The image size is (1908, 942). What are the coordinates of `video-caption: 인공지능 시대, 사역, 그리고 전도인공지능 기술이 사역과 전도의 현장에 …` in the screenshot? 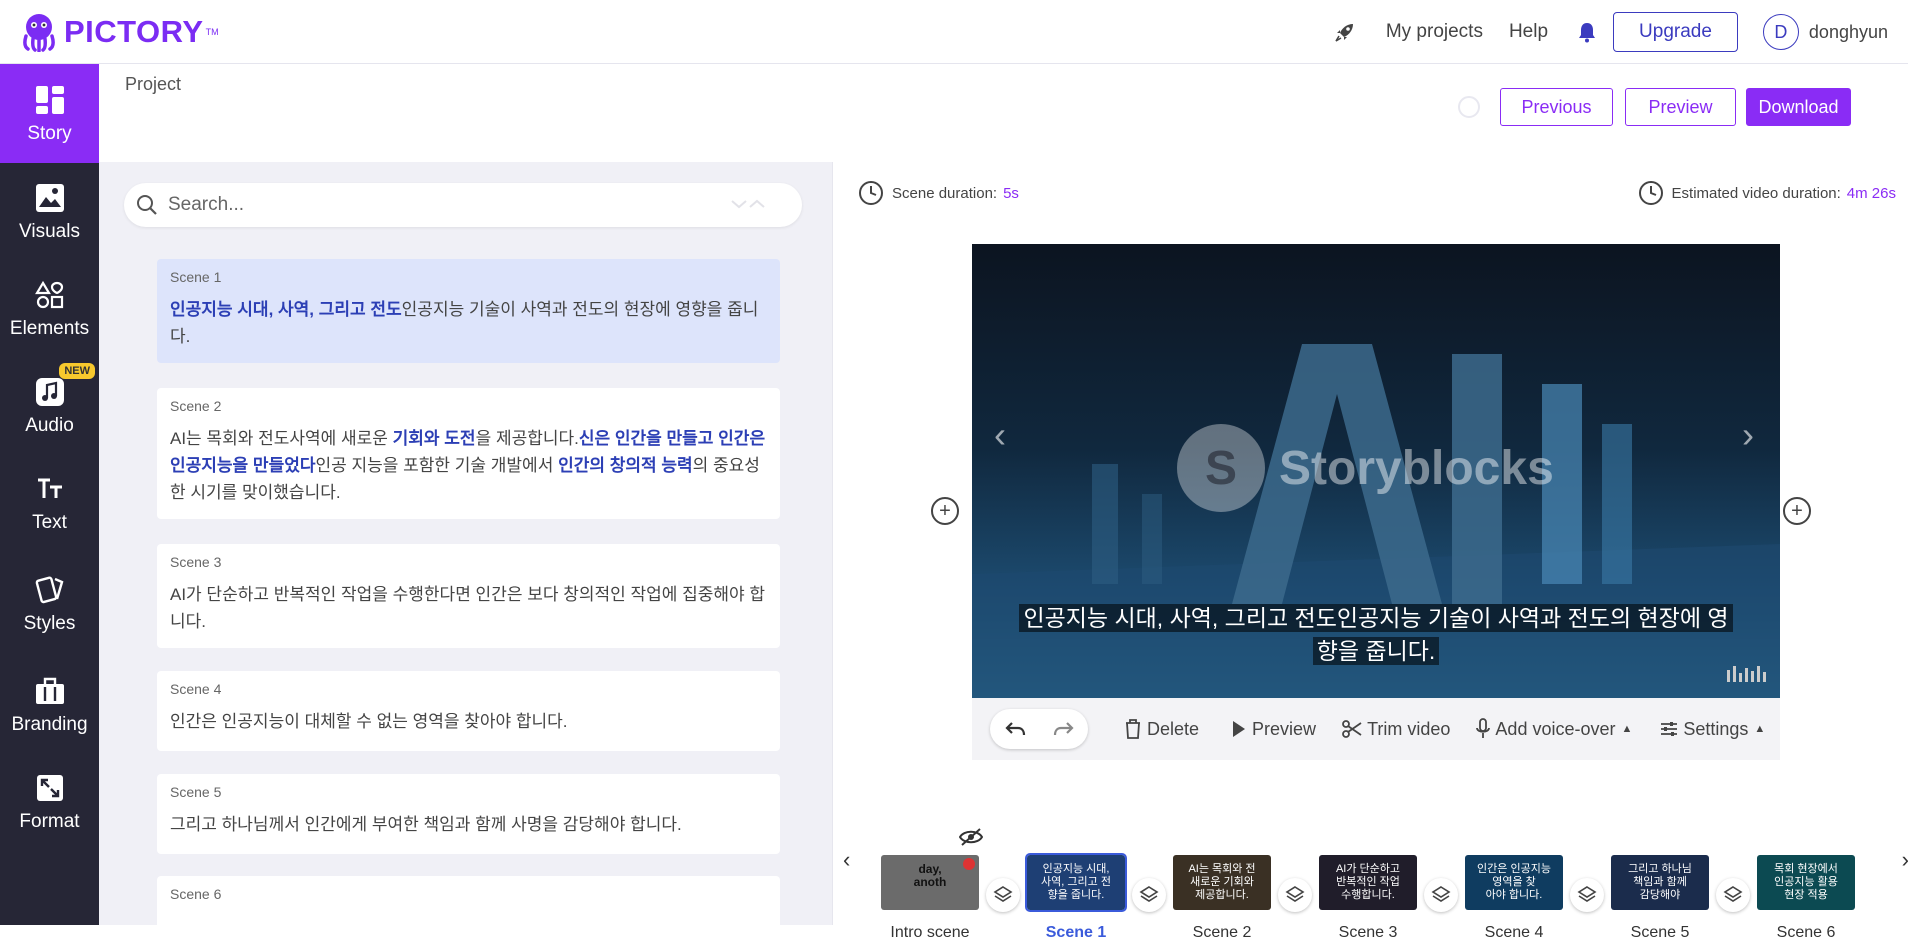 It's located at (1376, 635).